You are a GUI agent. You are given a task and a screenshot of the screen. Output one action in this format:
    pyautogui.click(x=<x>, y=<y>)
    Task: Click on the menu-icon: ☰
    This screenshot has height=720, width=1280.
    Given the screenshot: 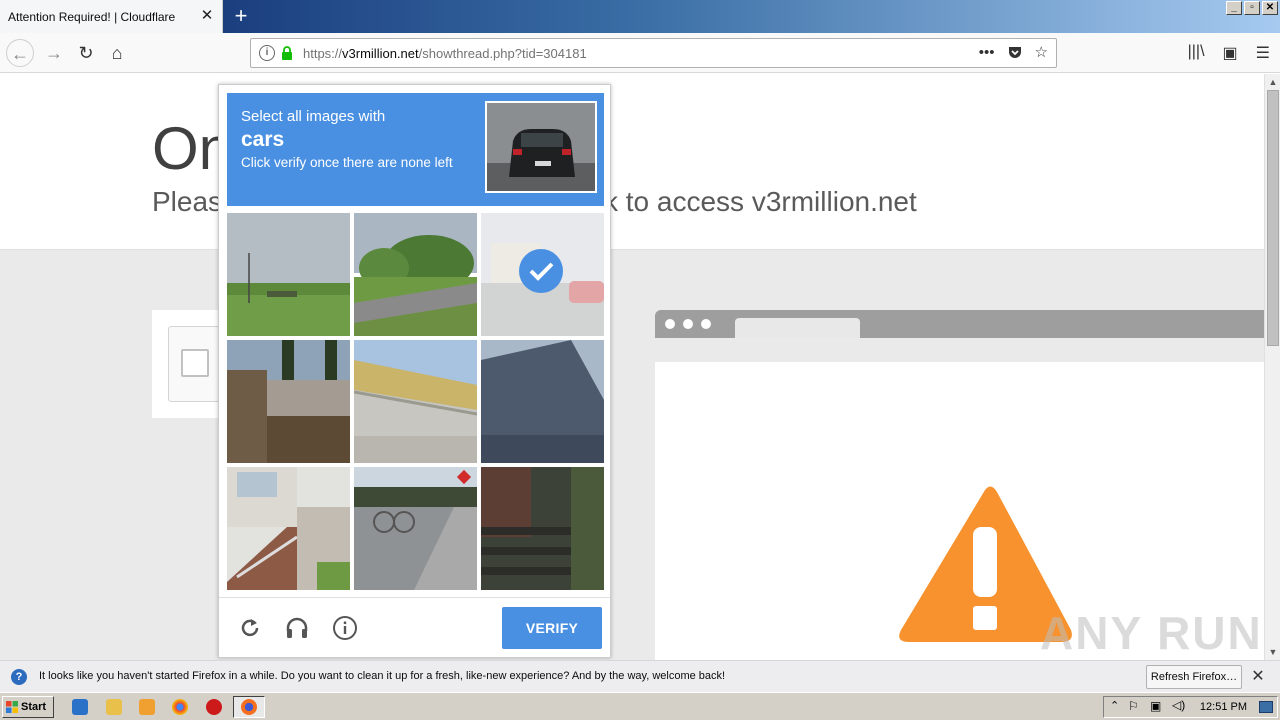 What is the action you would take?
    pyautogui.click(x=1263, y=53)
    